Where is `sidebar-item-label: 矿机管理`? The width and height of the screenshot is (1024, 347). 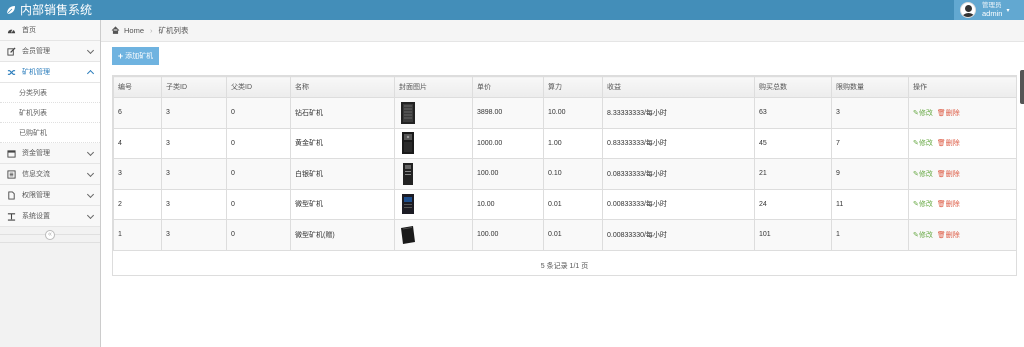 sidebar-item-label: 矿机管理 is located at coordinates (36, 72).